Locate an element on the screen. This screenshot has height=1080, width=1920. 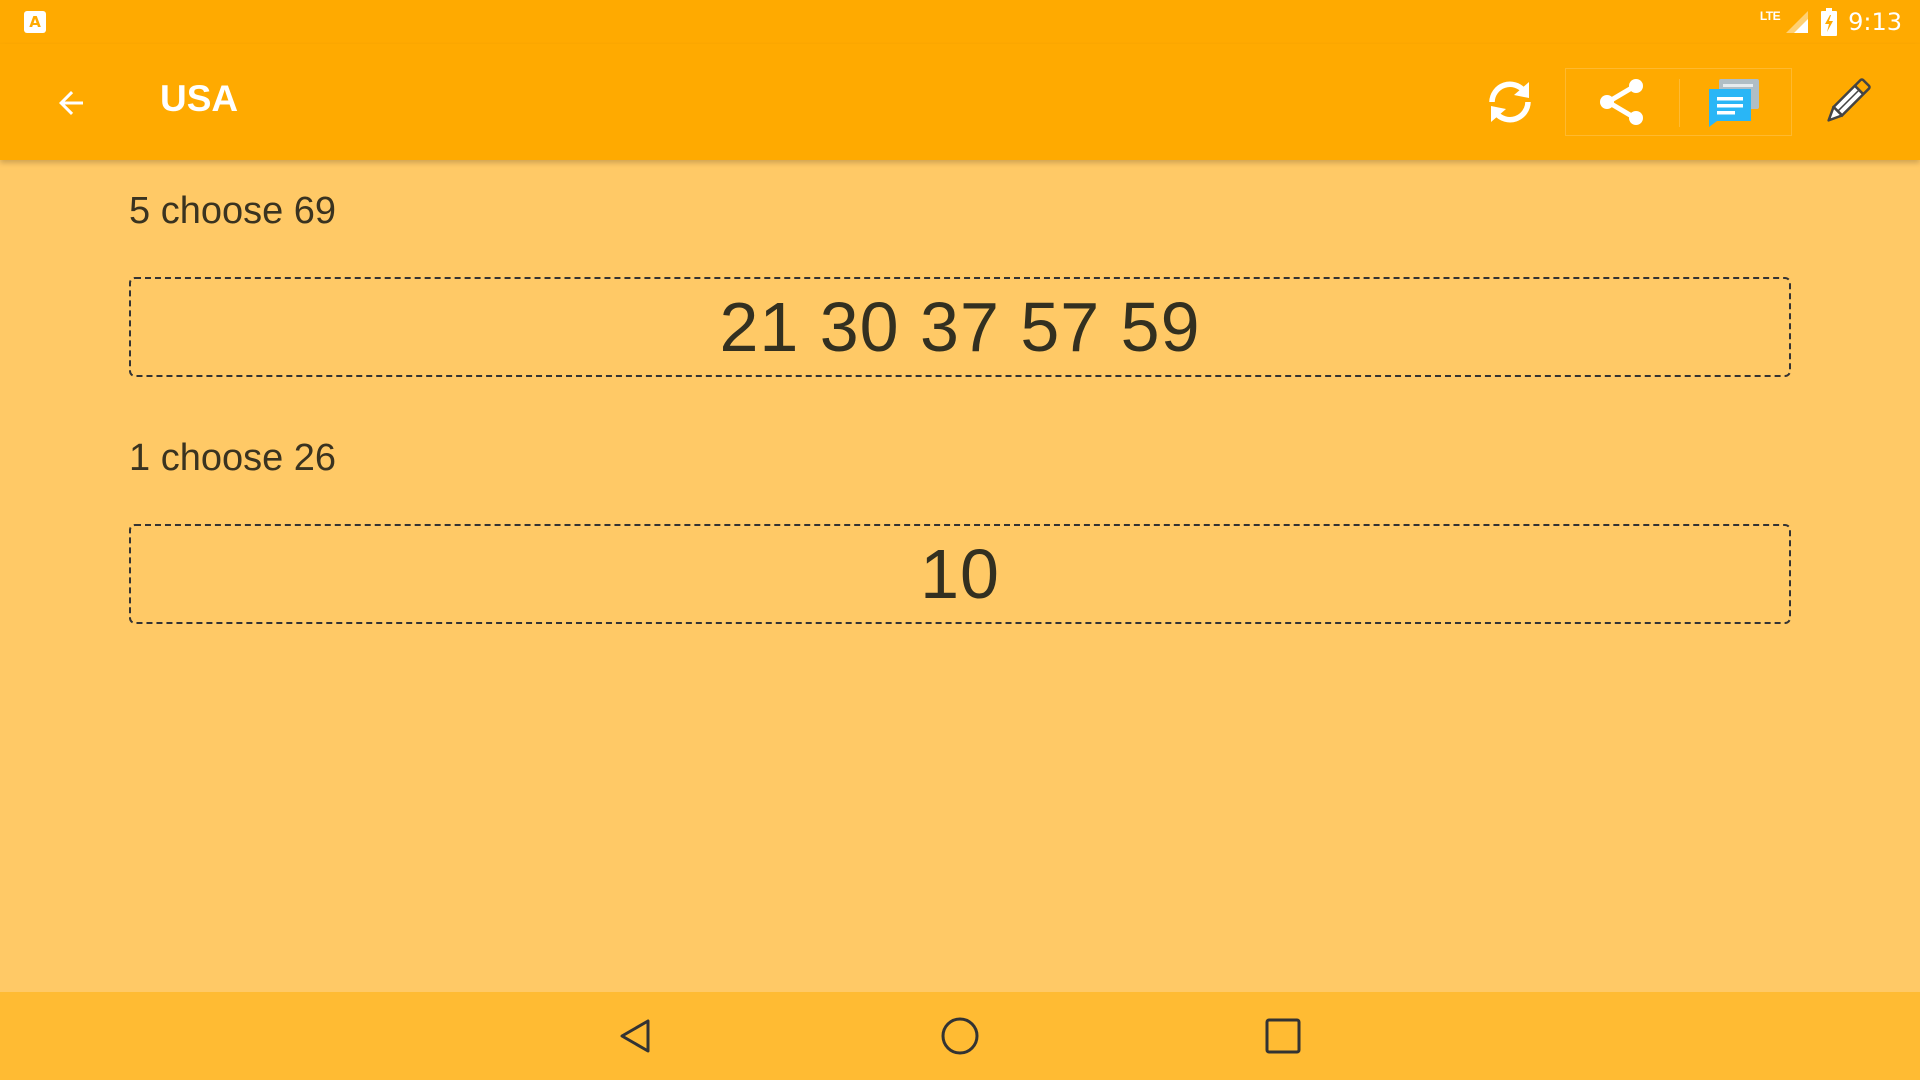
nav-home-button is located at coordinates (960, 1036).